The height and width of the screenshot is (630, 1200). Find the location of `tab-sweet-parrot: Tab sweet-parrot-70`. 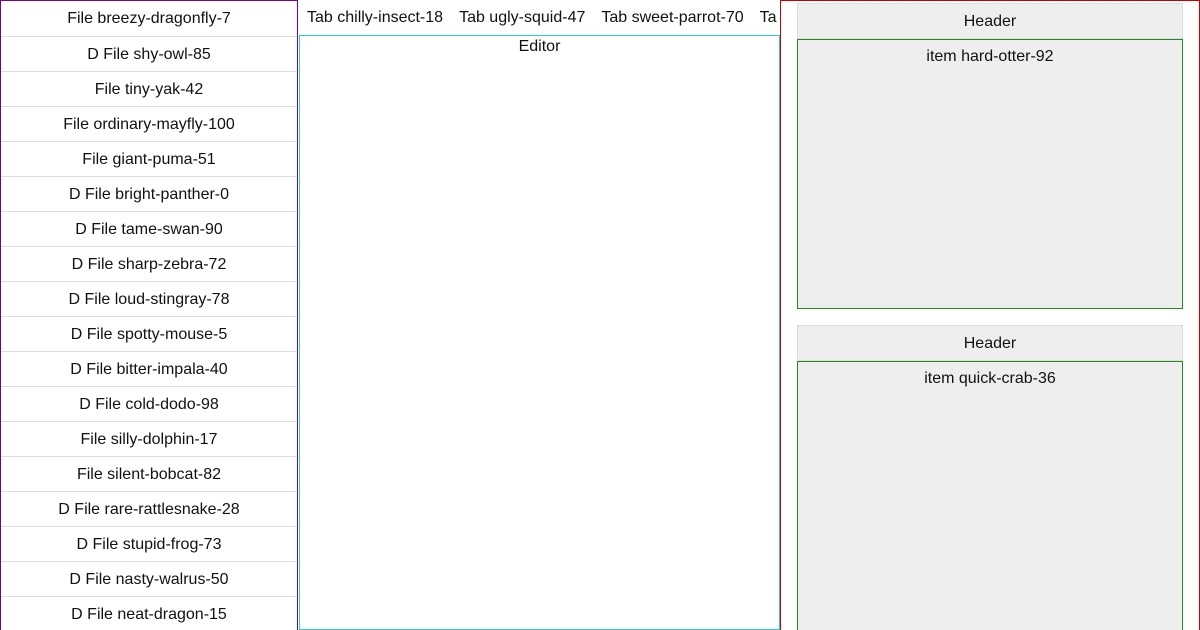

tab-sweet-parrot: Tab sweet-parrot-70 is located at coordinates (672, 17).